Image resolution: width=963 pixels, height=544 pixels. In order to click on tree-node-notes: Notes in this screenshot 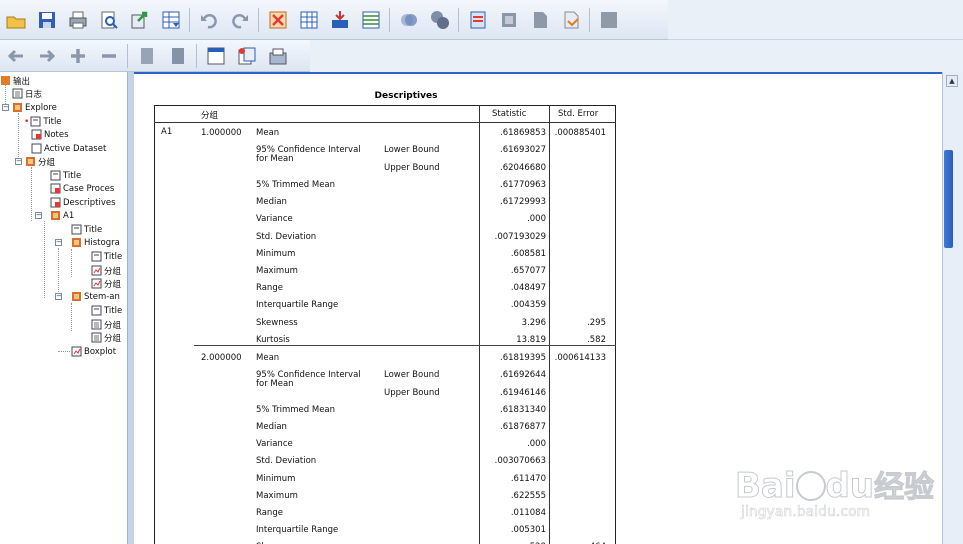, I will do `click(50, 134)`.